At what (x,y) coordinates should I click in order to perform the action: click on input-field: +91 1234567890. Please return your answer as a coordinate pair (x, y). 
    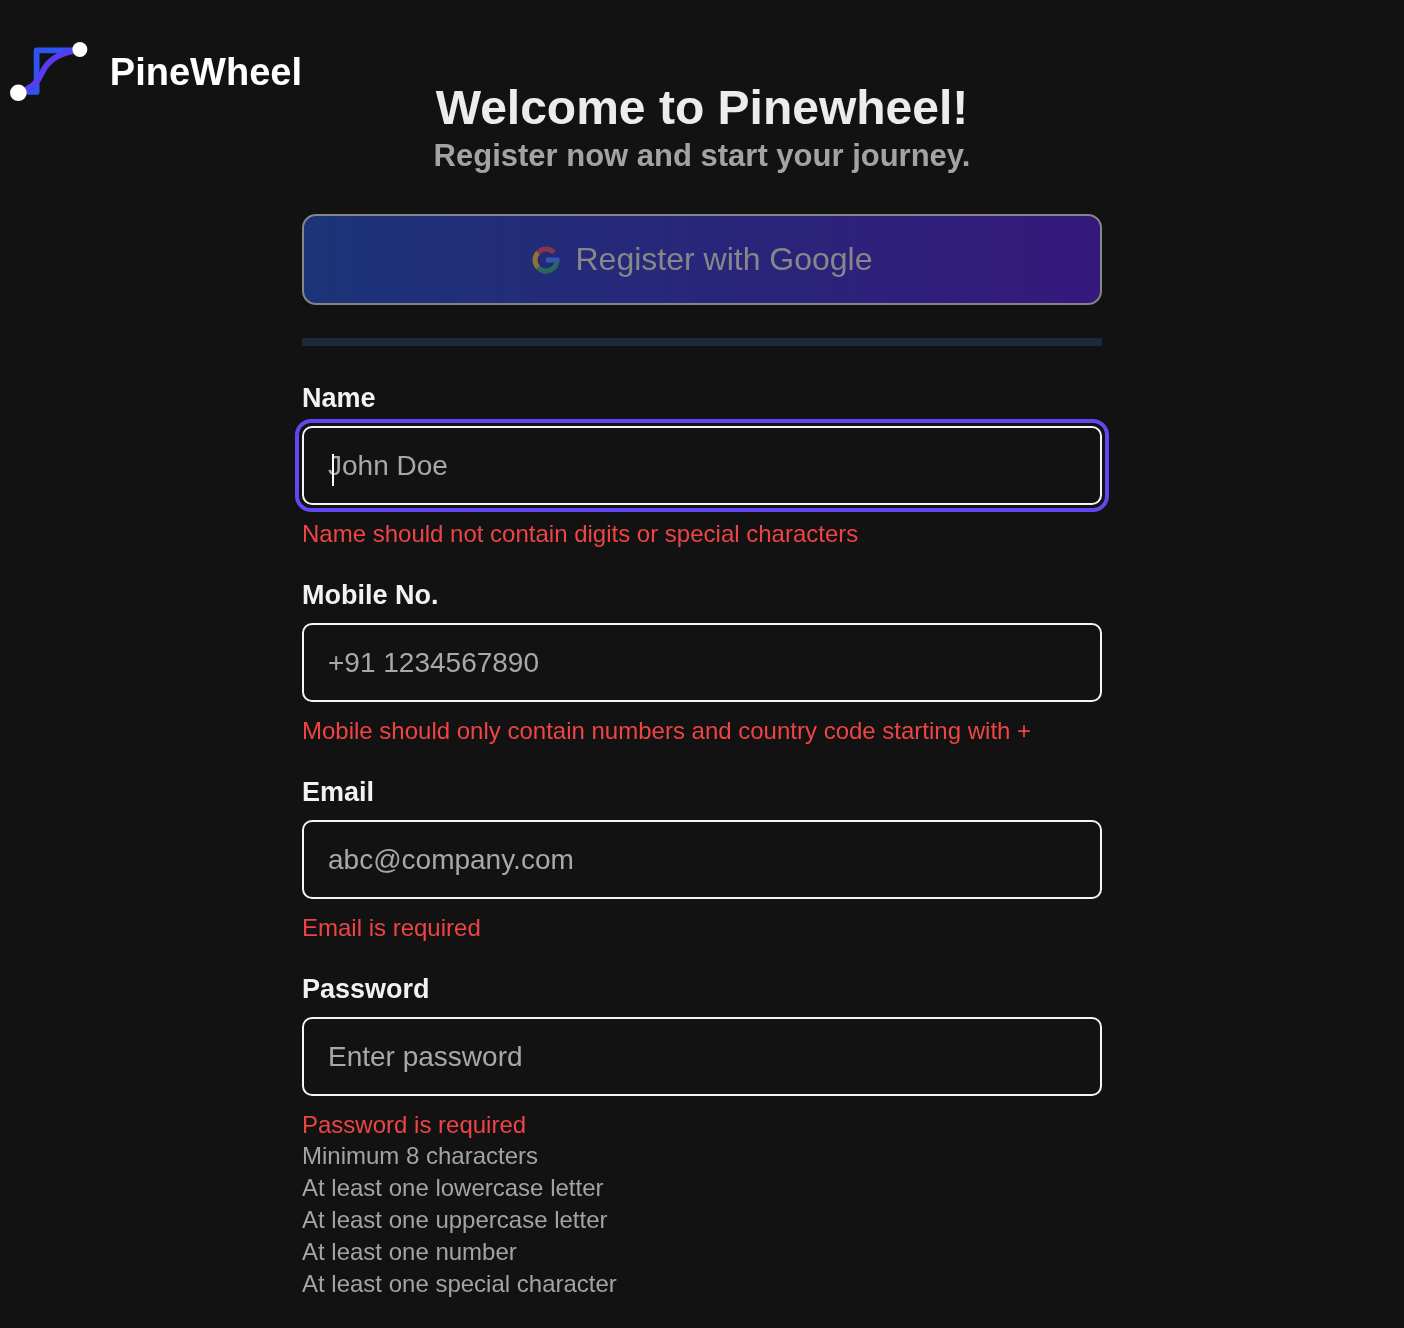
    Looking at the image, I should click on (702, 662).